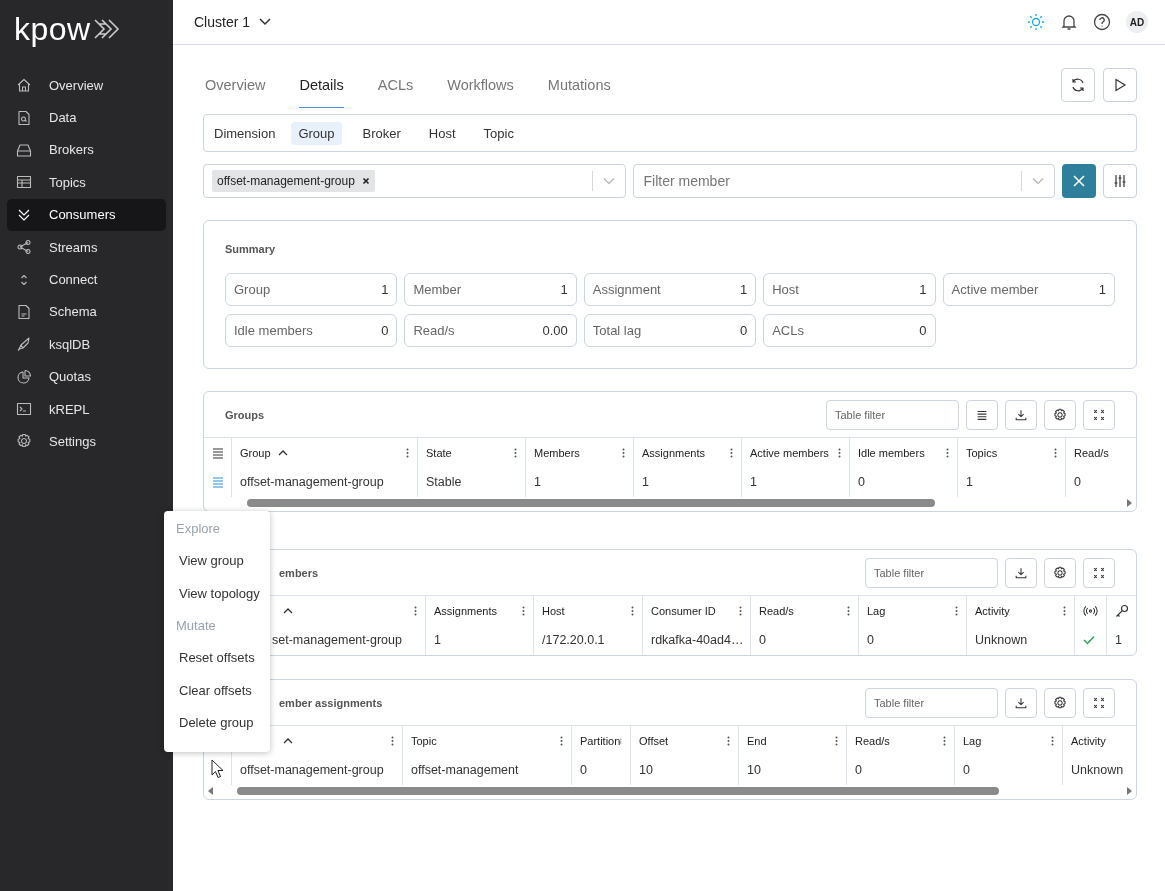  What do you see at coordinates (86, 85) in the screenshot?
I see `nav-item: Overview` at bounding box center [86, 85].